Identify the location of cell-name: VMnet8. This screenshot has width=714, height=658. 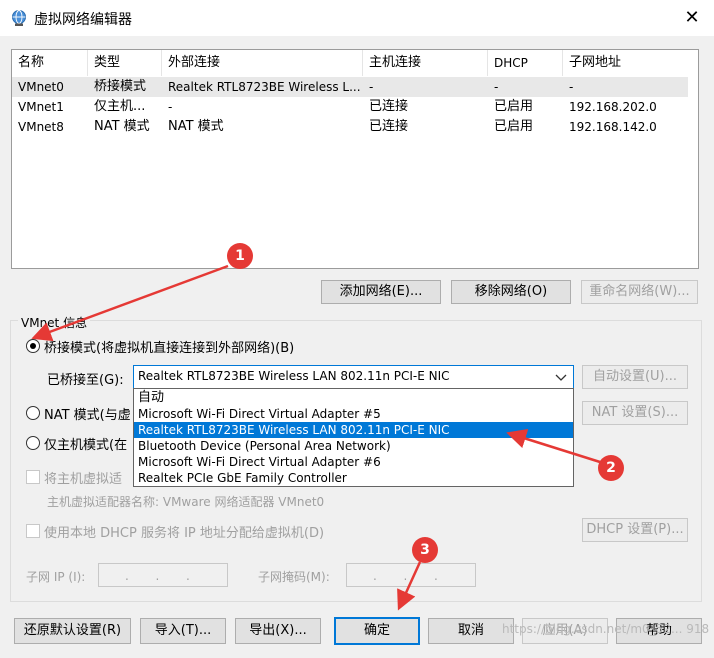
(41, 127).